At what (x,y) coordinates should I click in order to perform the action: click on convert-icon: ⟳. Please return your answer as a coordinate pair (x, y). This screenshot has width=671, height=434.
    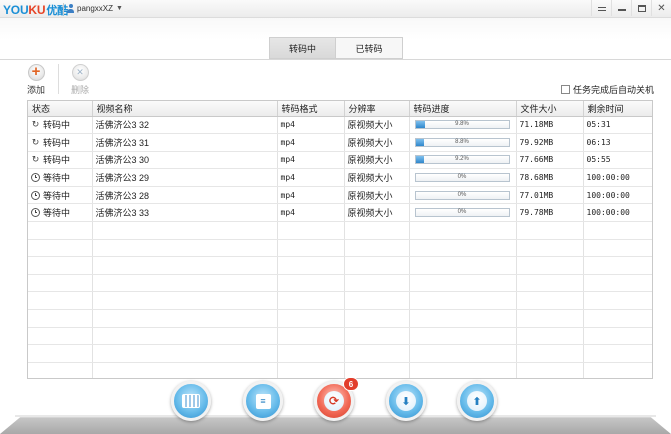
    Looking at the image, I should click on (334, 401).